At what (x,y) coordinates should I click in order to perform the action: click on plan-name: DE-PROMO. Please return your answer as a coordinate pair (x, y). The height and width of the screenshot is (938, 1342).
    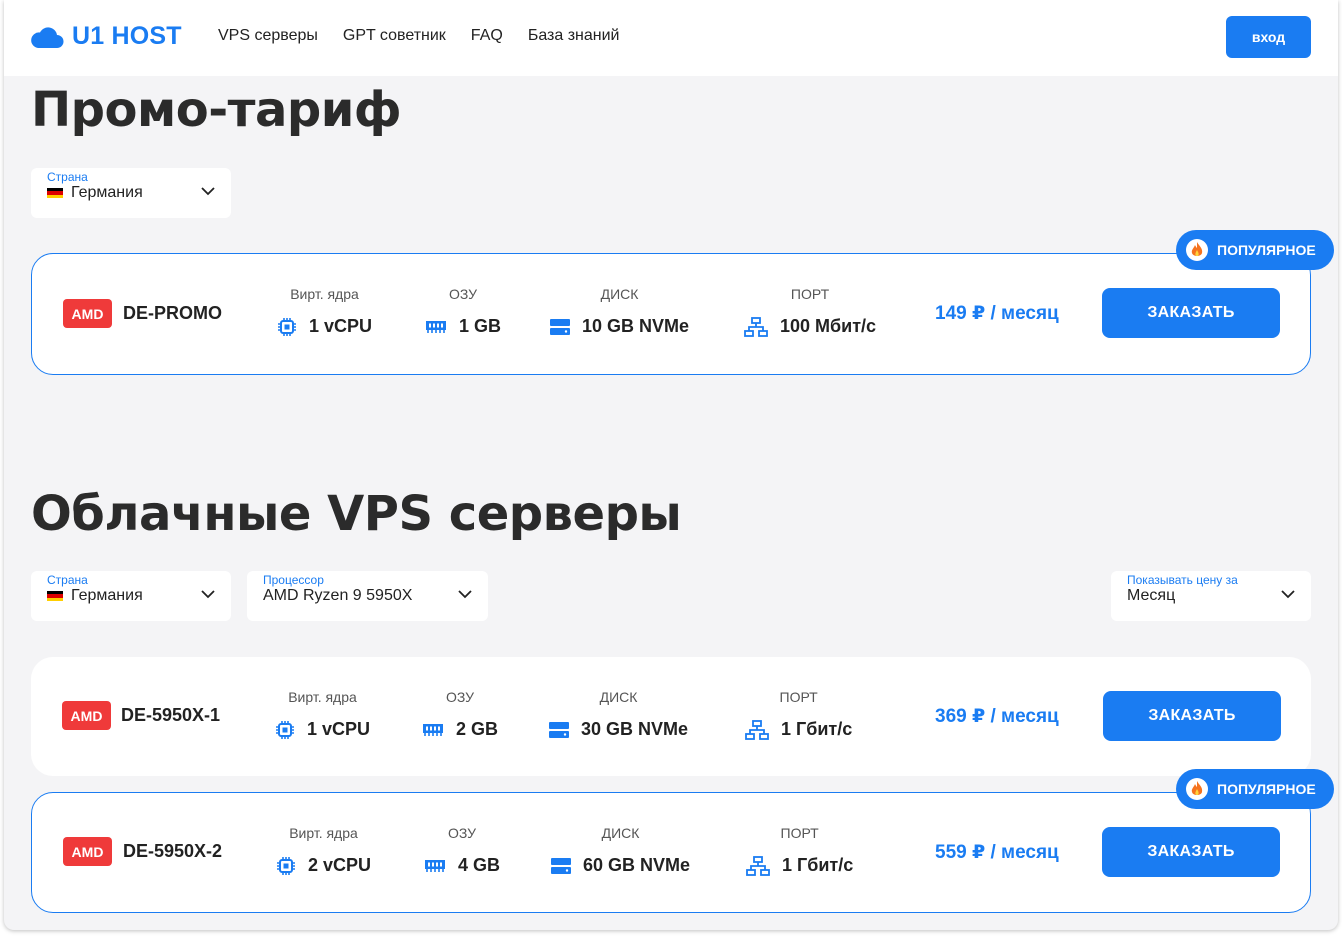
    Looking at the image, I should click on (172, 313).